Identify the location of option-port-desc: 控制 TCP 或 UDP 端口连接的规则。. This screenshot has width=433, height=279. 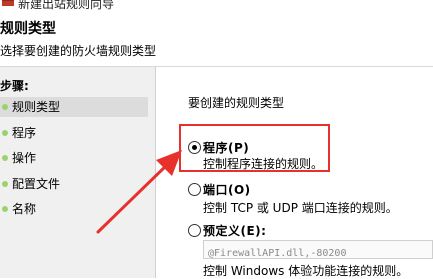
(300, 208).